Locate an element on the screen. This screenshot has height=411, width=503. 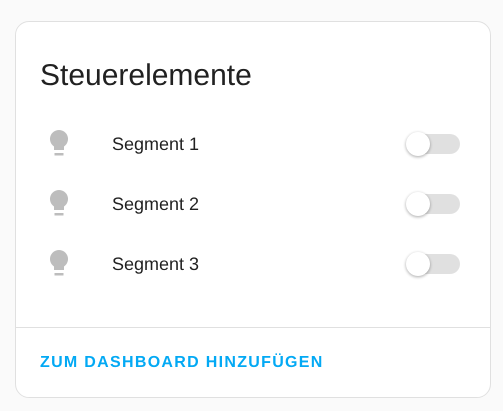
segment-label: Segment 1 is located at coordinates (156, 144).